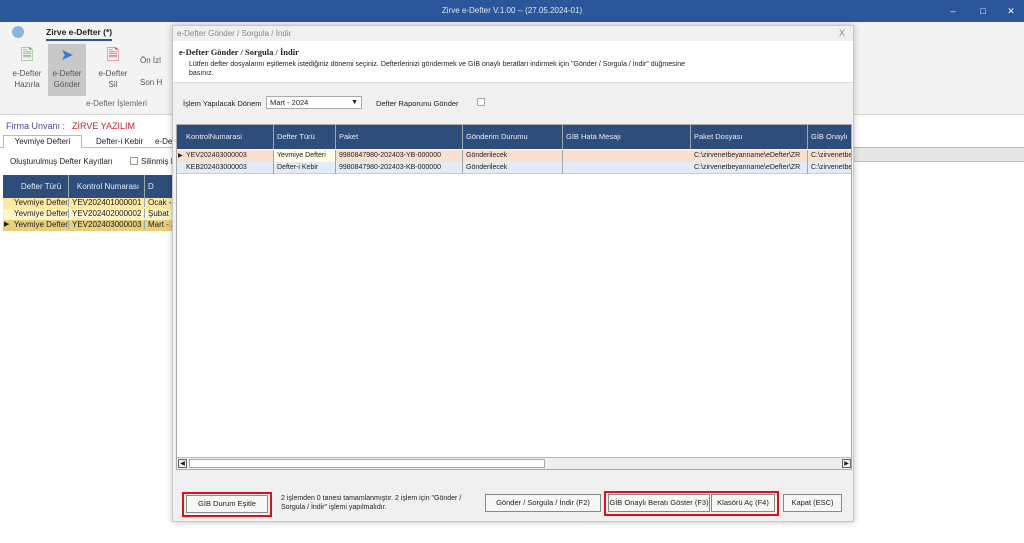 Image resolution: width=1024 pixels, height=543 pixels. Describe the element at coordinates (399, 156) in the screenshot. I see `cell: 9980847980-202403-YB-000000` at that location.